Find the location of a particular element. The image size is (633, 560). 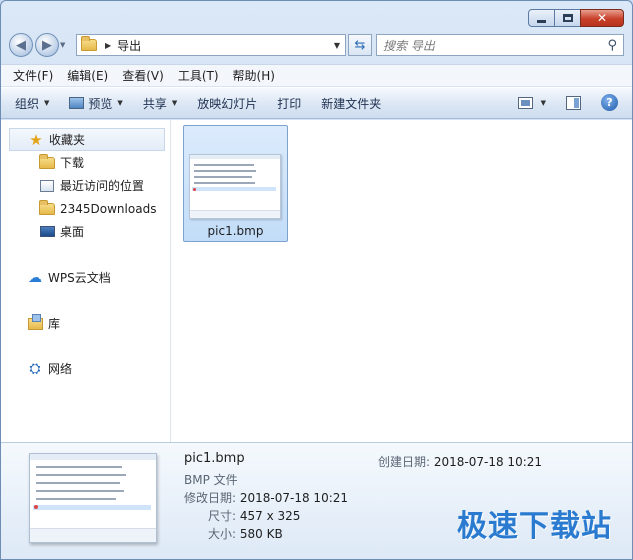

search-icon: ⚲ is located at coordinates (612, 45).